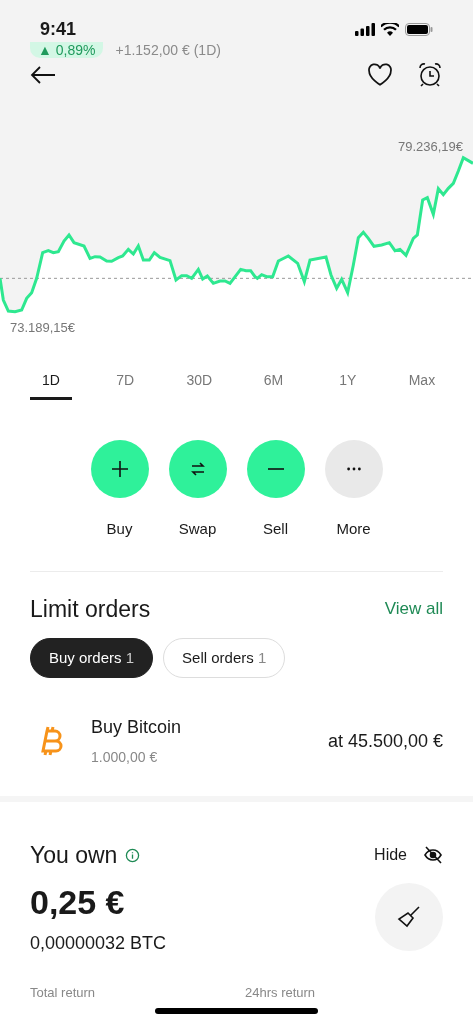  Describe the element at coordinates (197, 469) in the screenshot. I see `swap-button` at that location.